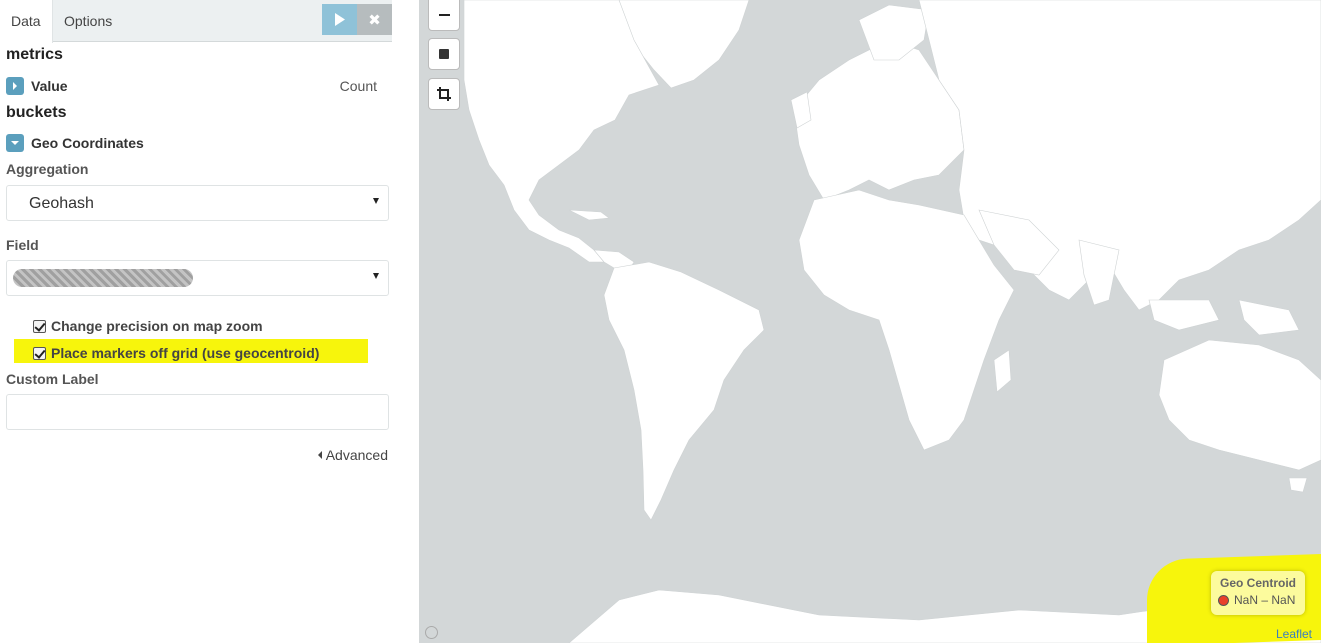 Image resolution: width=1321 pixels, height=643 pixels. What do you see at coordinates (356, 455) in the screenshot?
I see `advanced-label: Advanced` at bounding box center [356, 455].